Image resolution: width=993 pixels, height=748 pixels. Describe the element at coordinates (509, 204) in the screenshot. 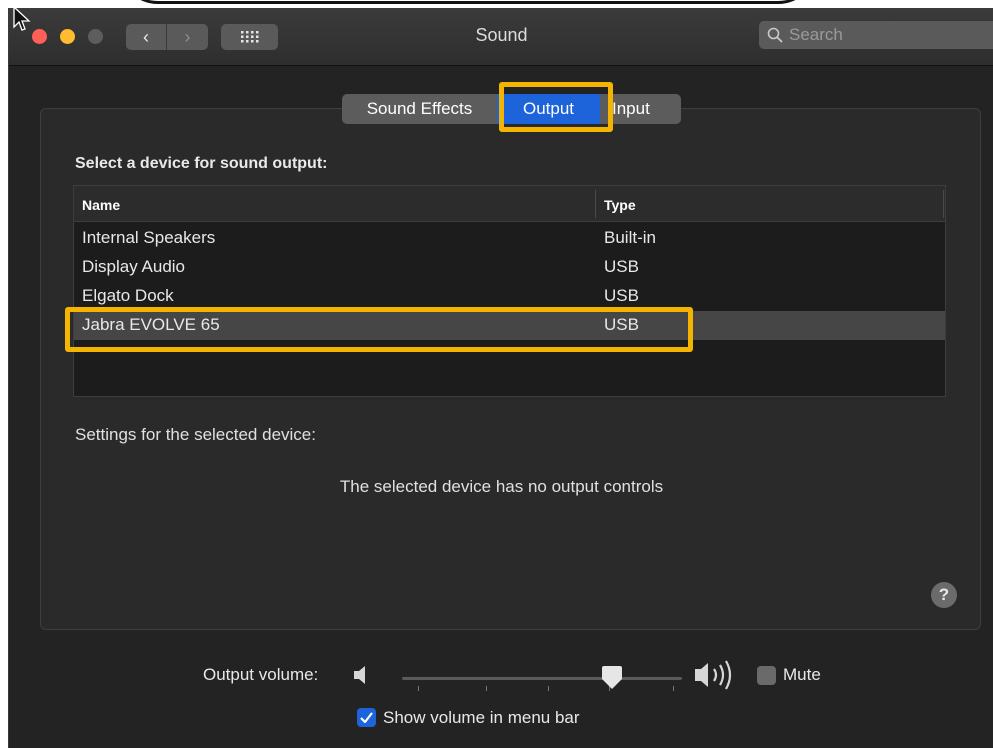

I see `table-header: Name Type` at that location.